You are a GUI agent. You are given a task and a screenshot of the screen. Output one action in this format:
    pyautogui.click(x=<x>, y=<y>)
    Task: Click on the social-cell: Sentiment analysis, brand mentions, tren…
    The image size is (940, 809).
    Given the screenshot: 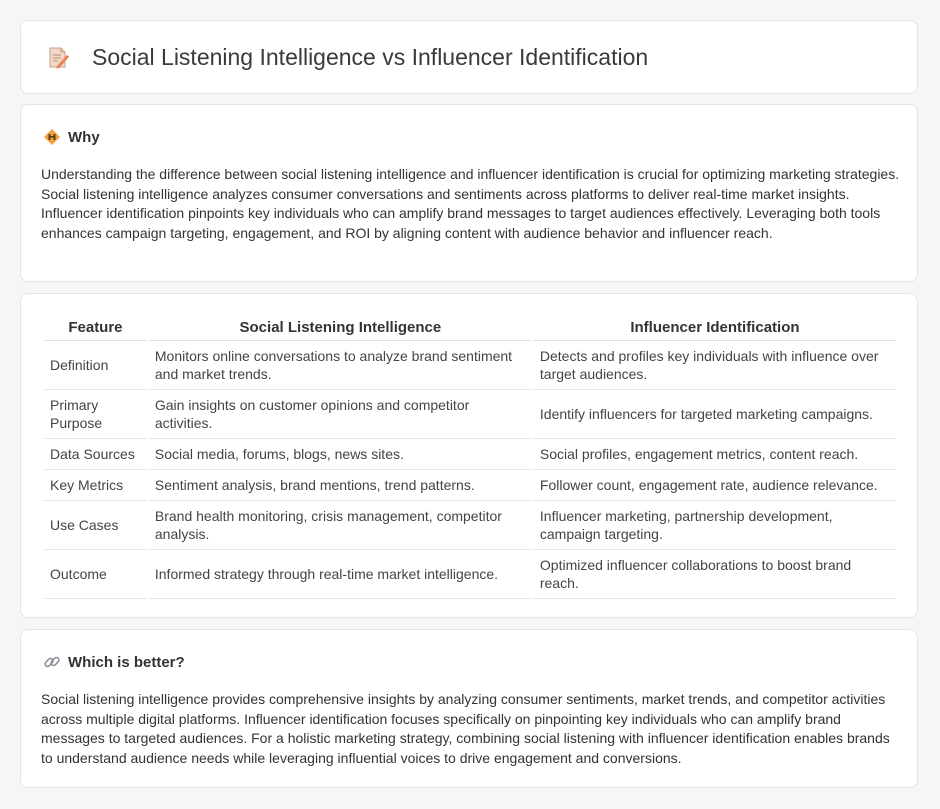 What is the action you would take?
    pyautogui.click(x=340, y=485)
    